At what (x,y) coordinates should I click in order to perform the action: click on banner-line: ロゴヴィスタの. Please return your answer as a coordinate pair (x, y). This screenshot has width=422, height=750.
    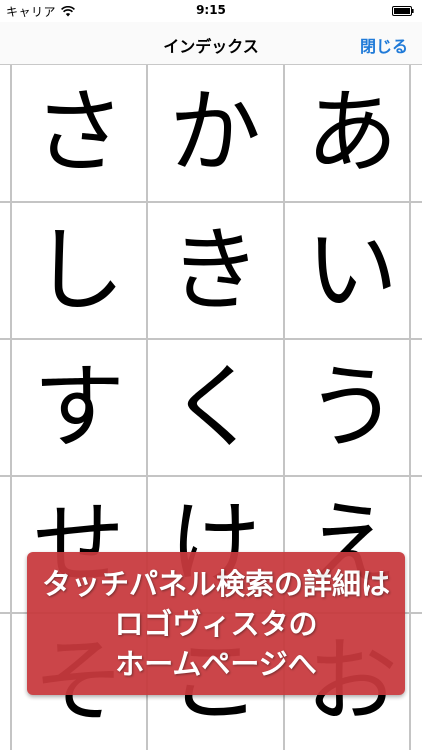
    Looking at the image, I should click on (216, 623).